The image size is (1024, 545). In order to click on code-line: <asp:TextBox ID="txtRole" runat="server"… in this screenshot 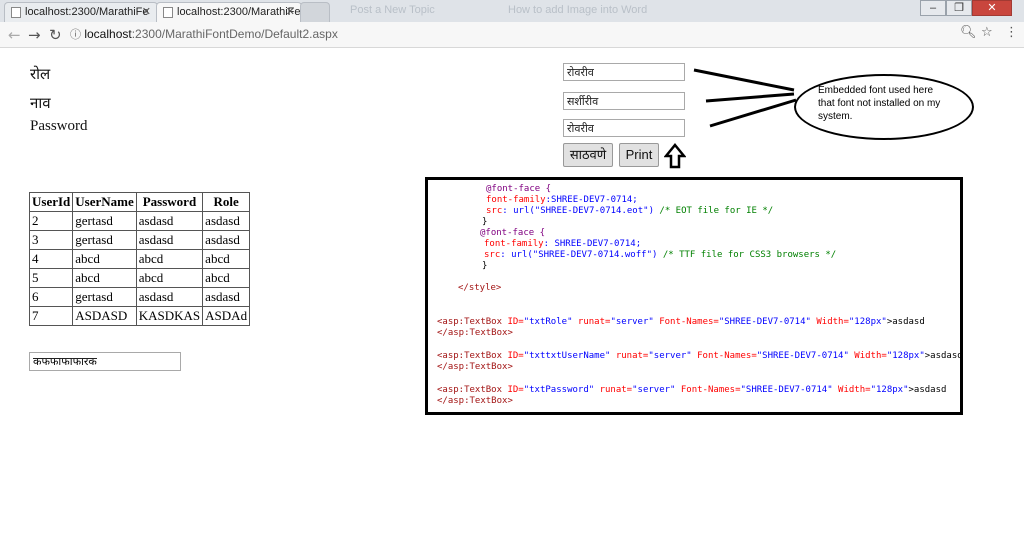, I will do `click(681, 322)`.